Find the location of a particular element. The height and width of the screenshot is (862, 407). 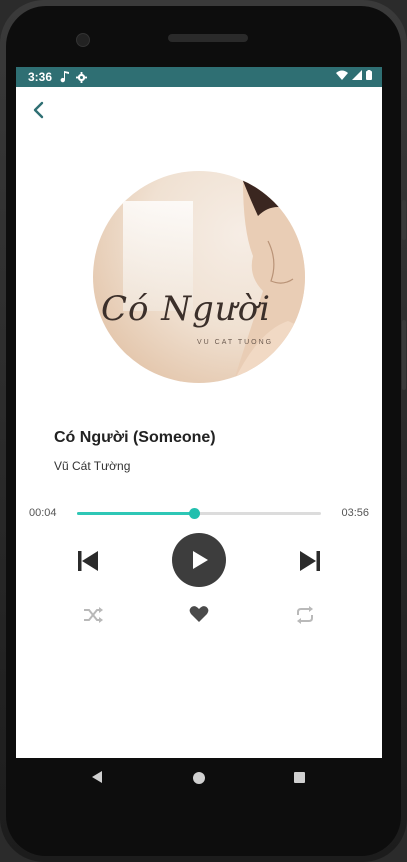

progress-fill is located at coordinates (136, 513).